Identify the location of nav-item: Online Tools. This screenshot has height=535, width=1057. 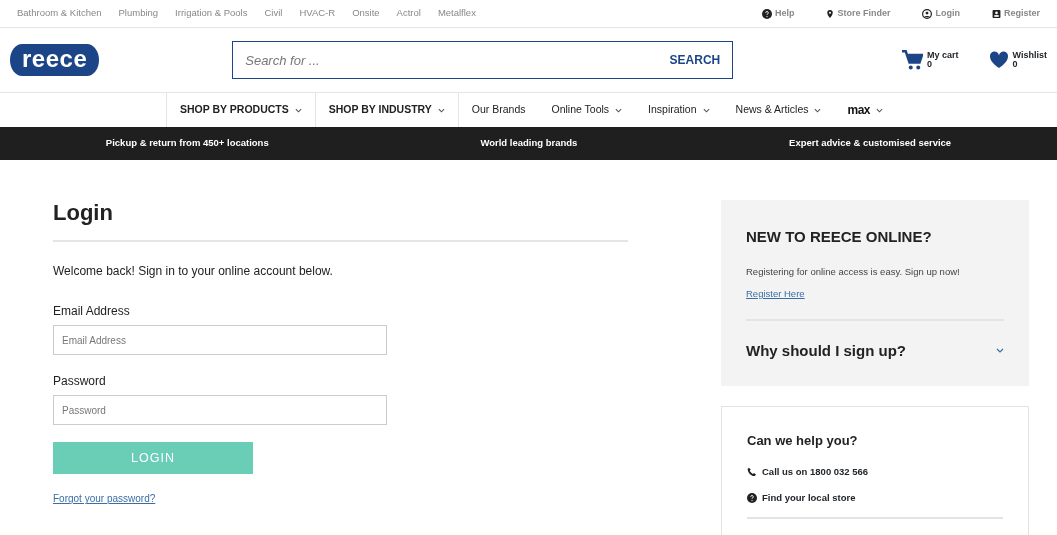
(587, 110).